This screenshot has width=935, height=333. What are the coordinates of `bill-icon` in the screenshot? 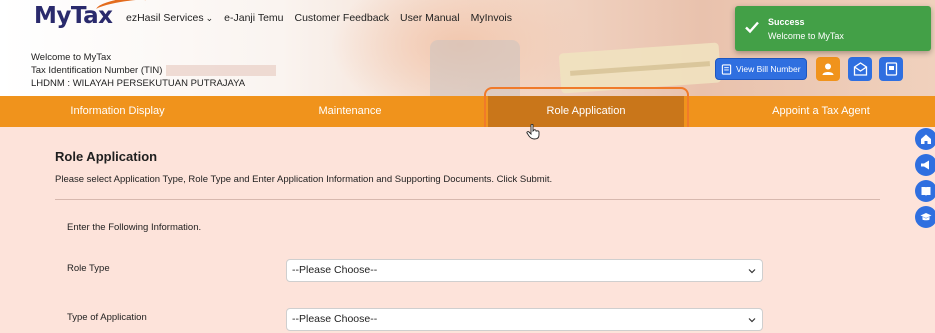 It's located at (726, 69).